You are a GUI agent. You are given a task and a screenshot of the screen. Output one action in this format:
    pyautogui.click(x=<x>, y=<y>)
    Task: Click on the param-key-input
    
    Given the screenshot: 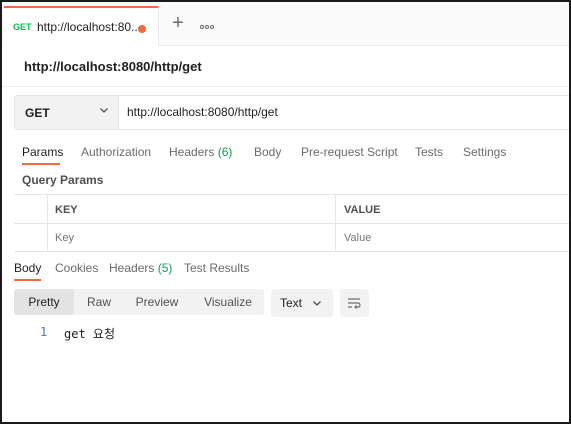 What is the action you would take?
    pyautogui.click(x=155, y=238)
    